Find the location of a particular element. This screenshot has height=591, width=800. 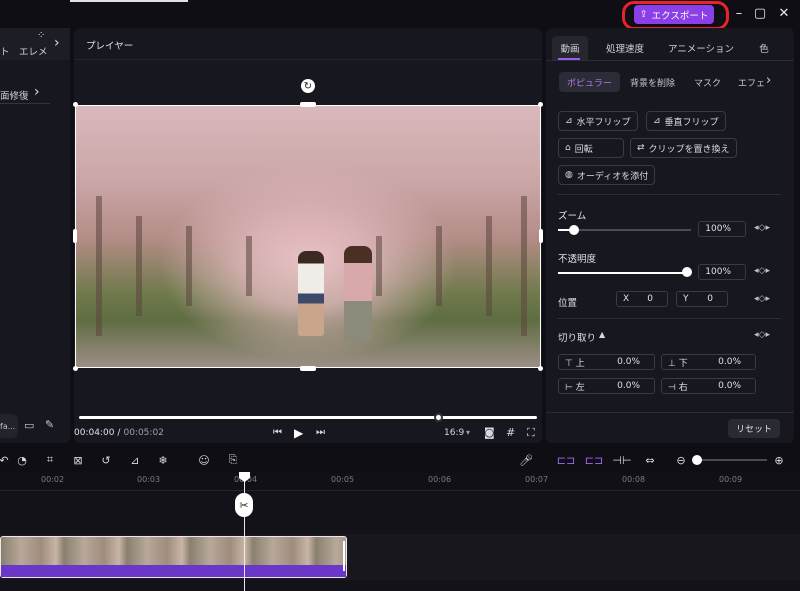

button-label: クリップを置き換え is located at coordinates (689, 149).